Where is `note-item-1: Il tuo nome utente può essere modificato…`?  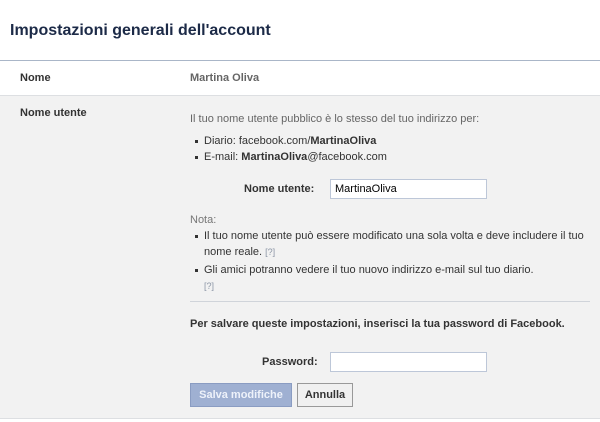 note-item-1: Il tuo nome utente può essere modificato… is located at coordinates (390, 244).